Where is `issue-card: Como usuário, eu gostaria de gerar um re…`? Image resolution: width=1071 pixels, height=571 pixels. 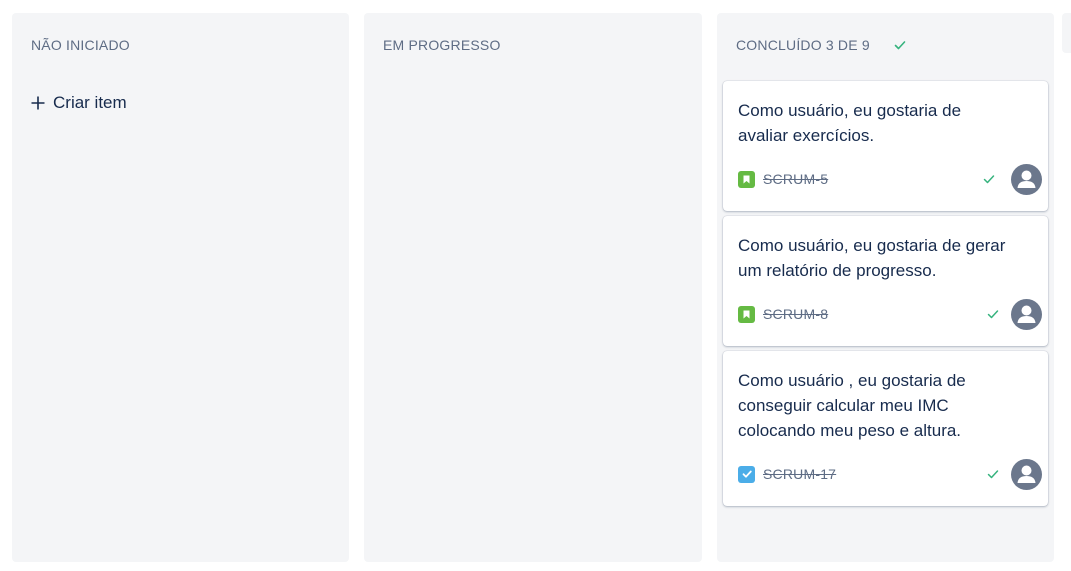 issue-card: Como usuário, eu gostaria de gerar um re… is located at coordinates (885, 281).